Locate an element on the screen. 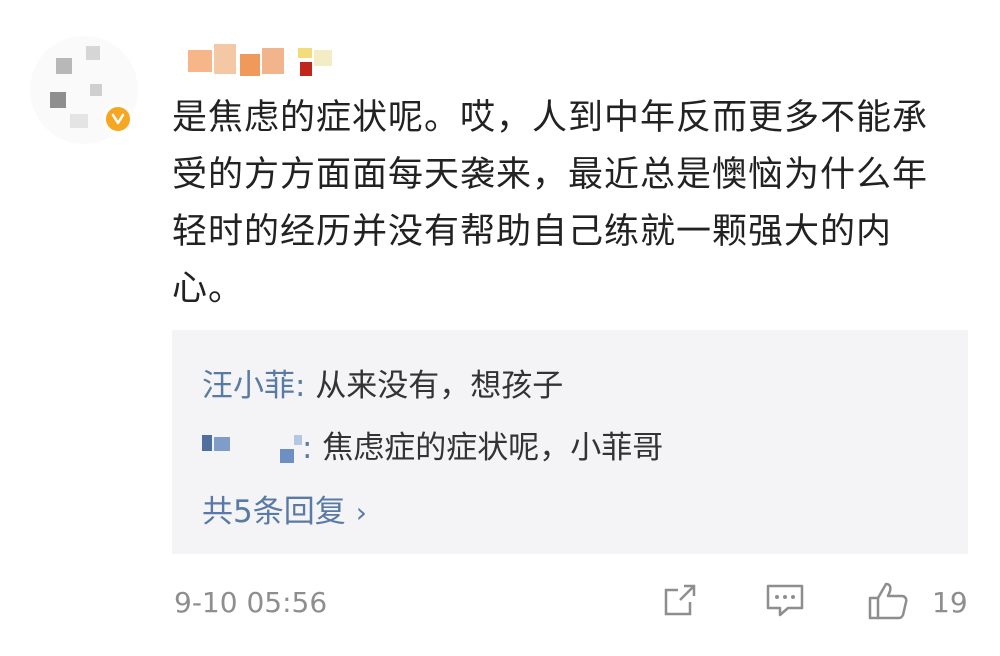  share-button is located at coordinates (680, 602).